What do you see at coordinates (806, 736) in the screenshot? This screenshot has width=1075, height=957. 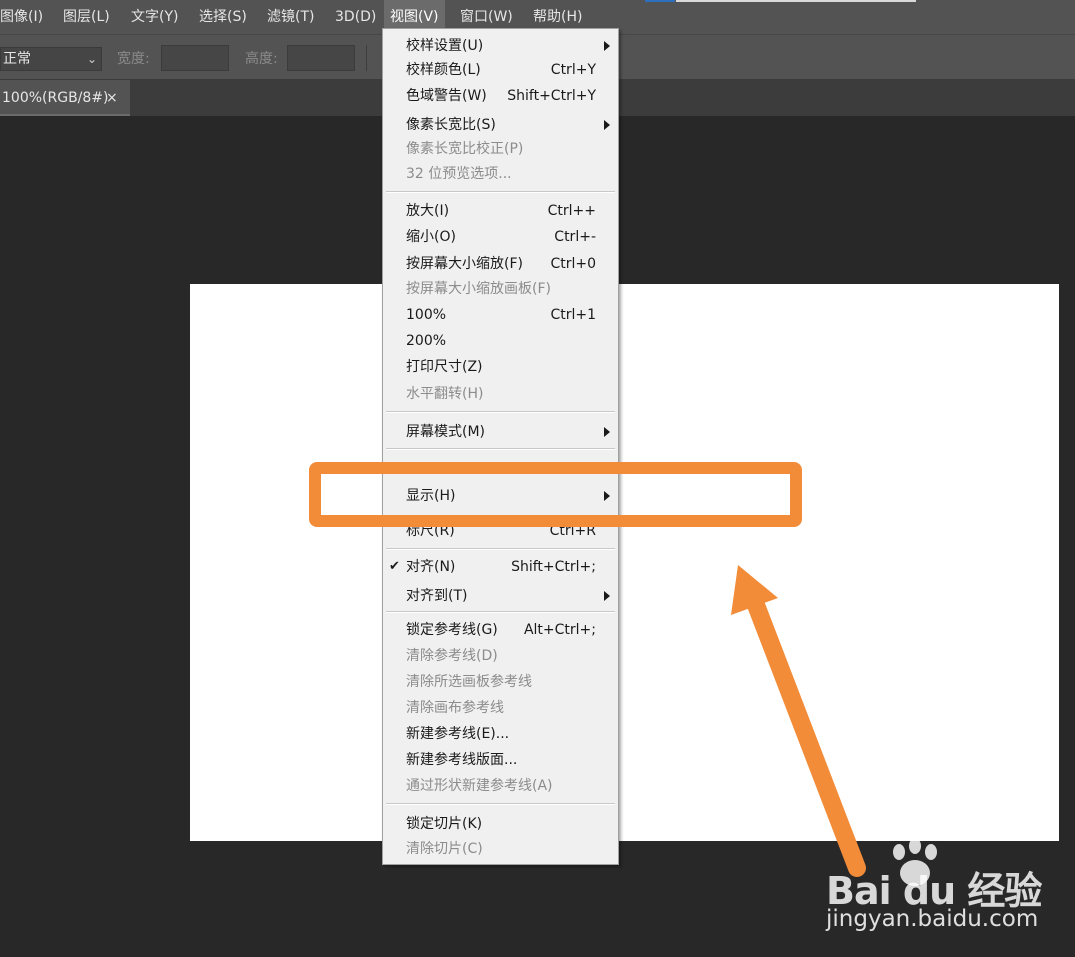 I see `annotation-arrow-shaft` at bounding box center [806, 736].